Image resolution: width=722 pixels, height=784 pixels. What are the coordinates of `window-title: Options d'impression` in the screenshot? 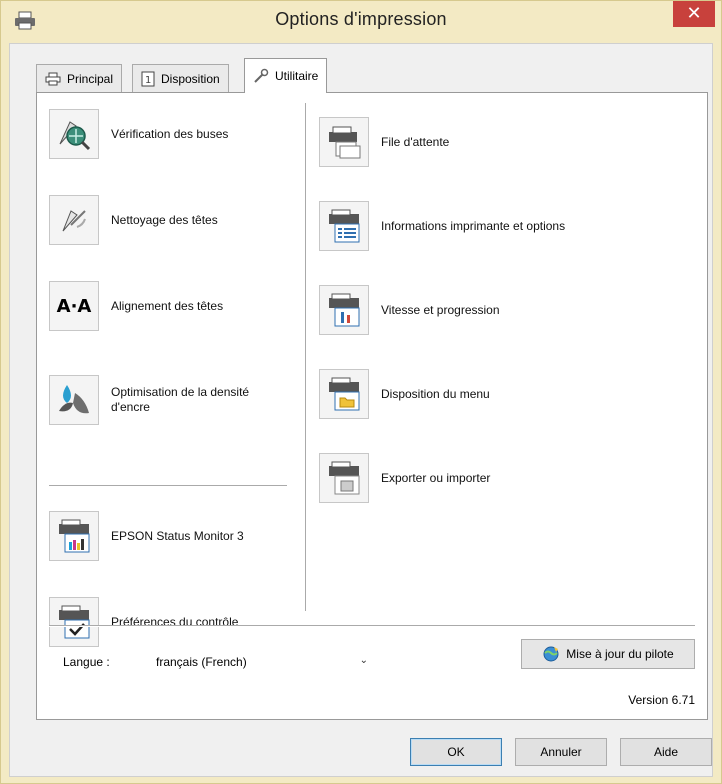 It's located at (361, 19).